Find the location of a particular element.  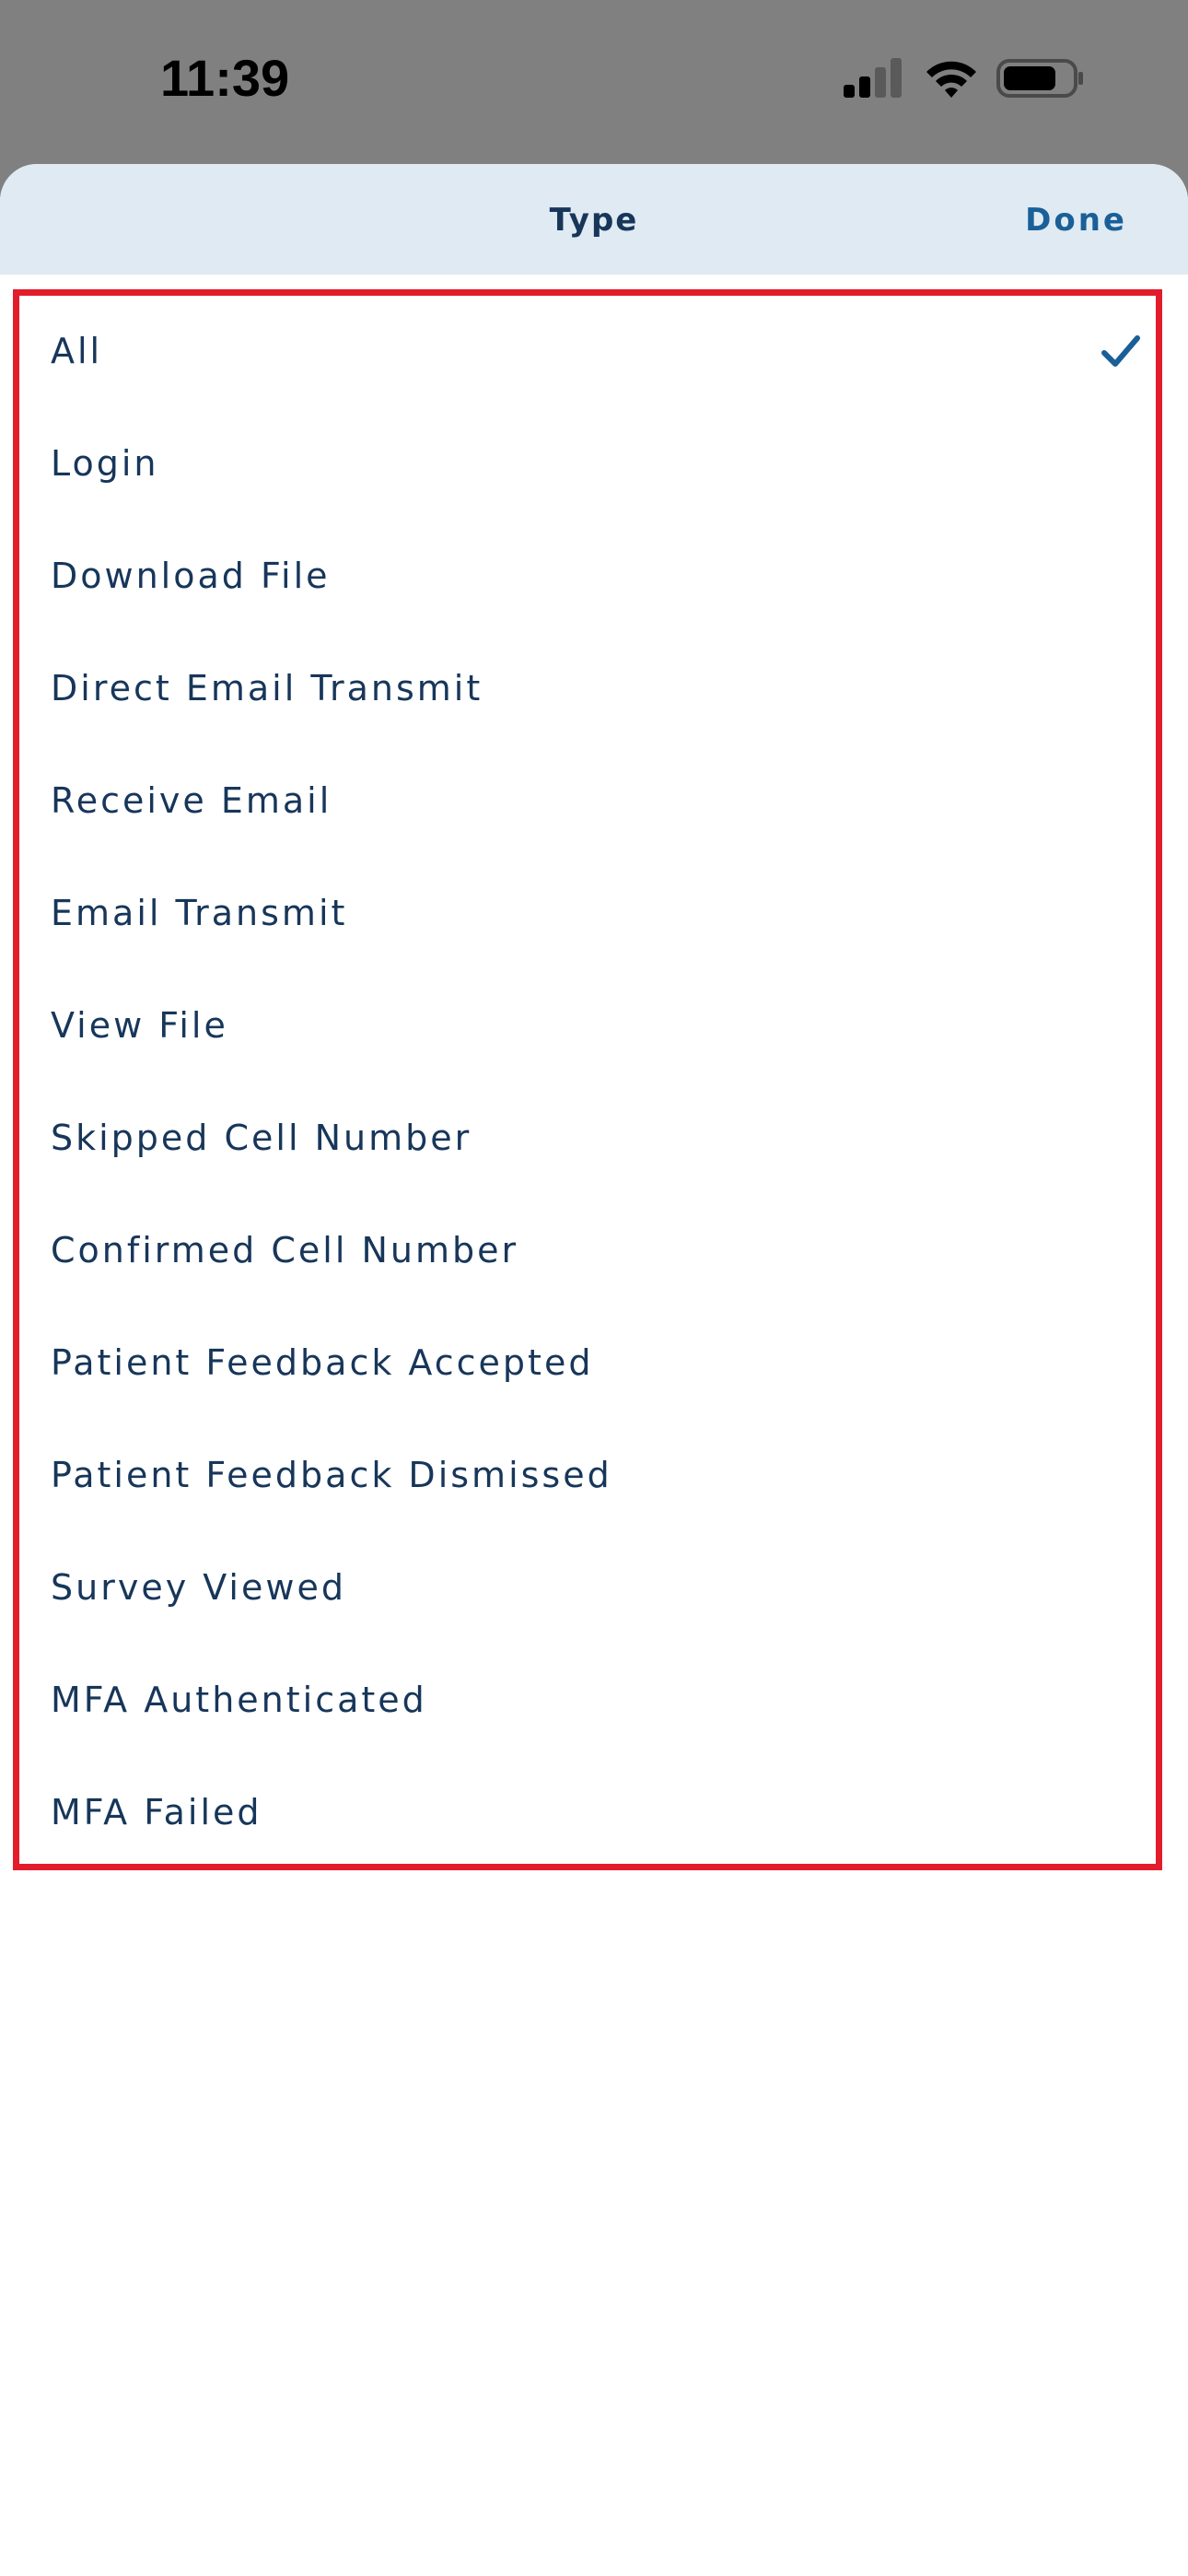

option-label: View File is located at coordinates (139, 1025).